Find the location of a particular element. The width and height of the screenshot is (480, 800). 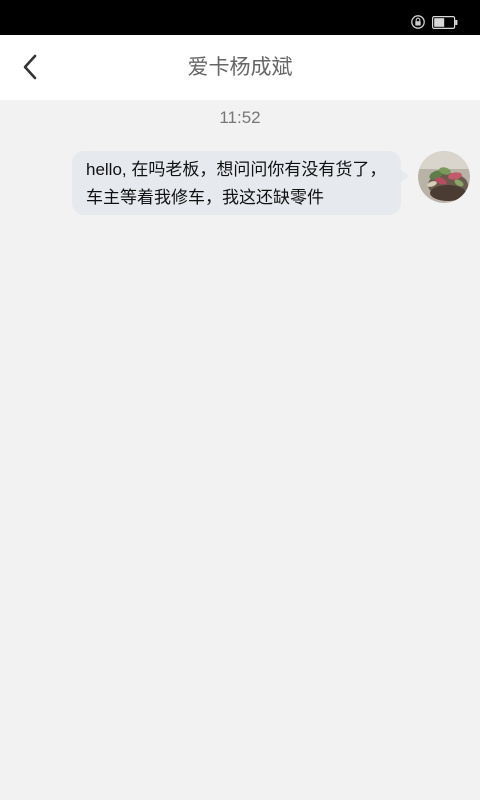

user-avatar-plant-photo is located at coordinates (444, 177).